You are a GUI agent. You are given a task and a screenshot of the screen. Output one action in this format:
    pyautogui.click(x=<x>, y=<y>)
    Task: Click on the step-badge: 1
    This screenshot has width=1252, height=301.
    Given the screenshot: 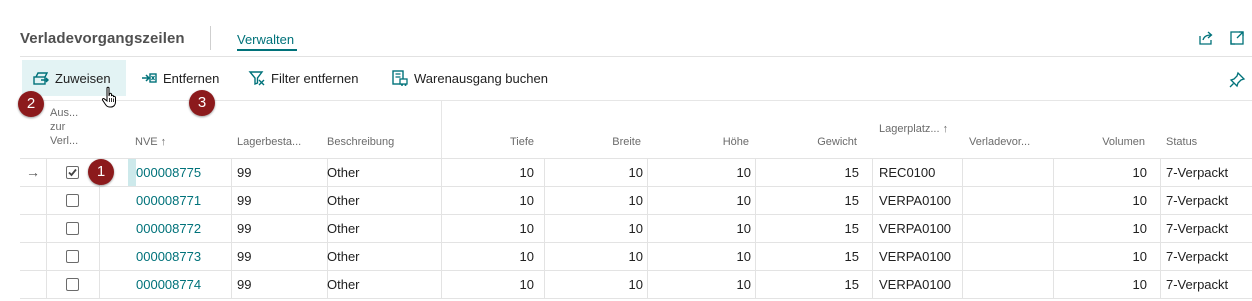 What is the action you would take?
    pyautogui.click(x=101, y=172)
    